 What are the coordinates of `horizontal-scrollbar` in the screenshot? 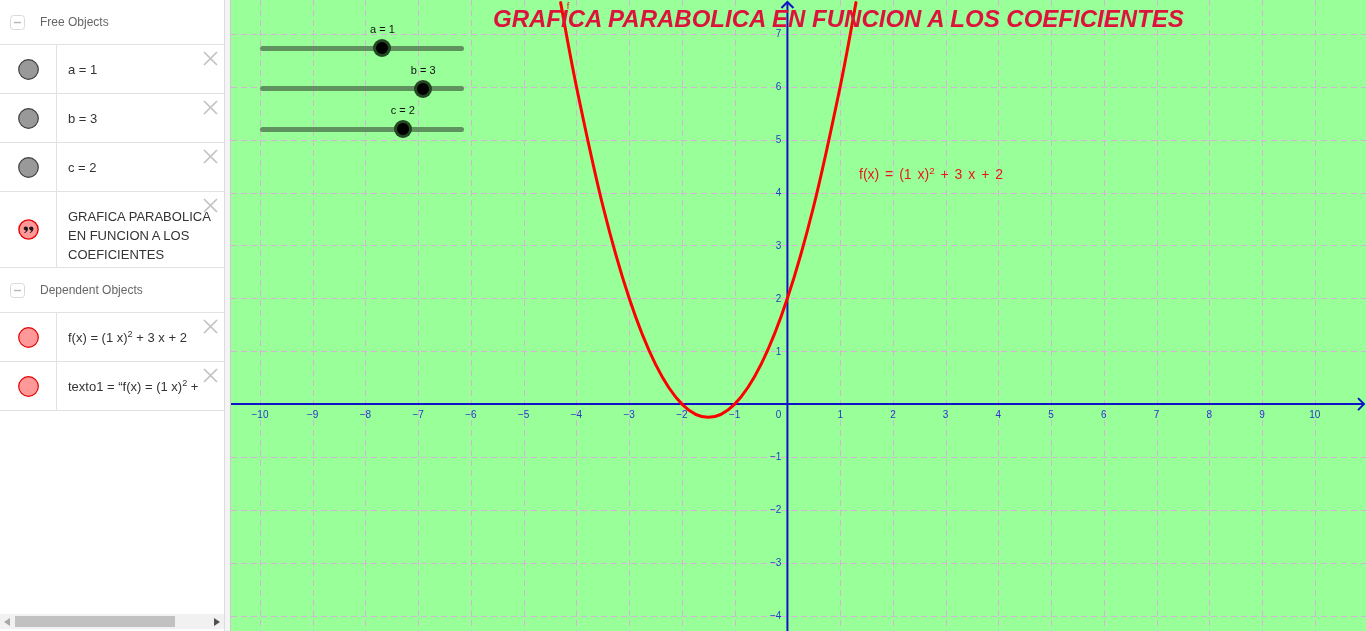 It's located at (112, 621).